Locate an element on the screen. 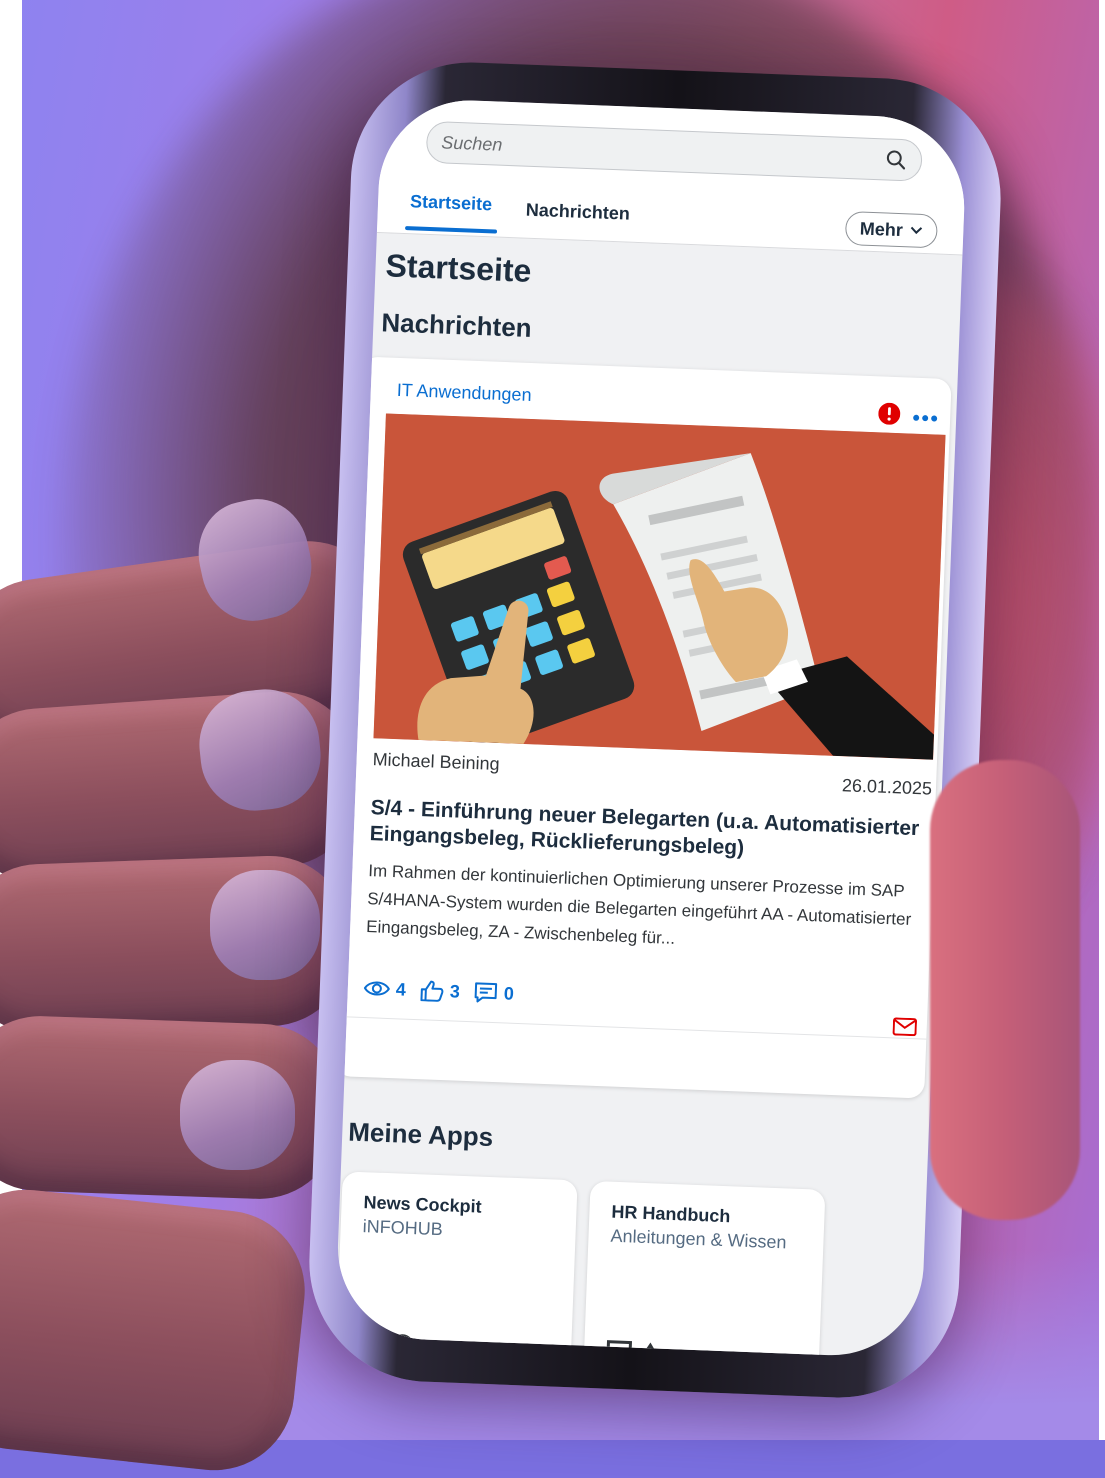 This screenshot has height=1478, width=1105. thumbs-up-icon is located at coordinates (431, 990).